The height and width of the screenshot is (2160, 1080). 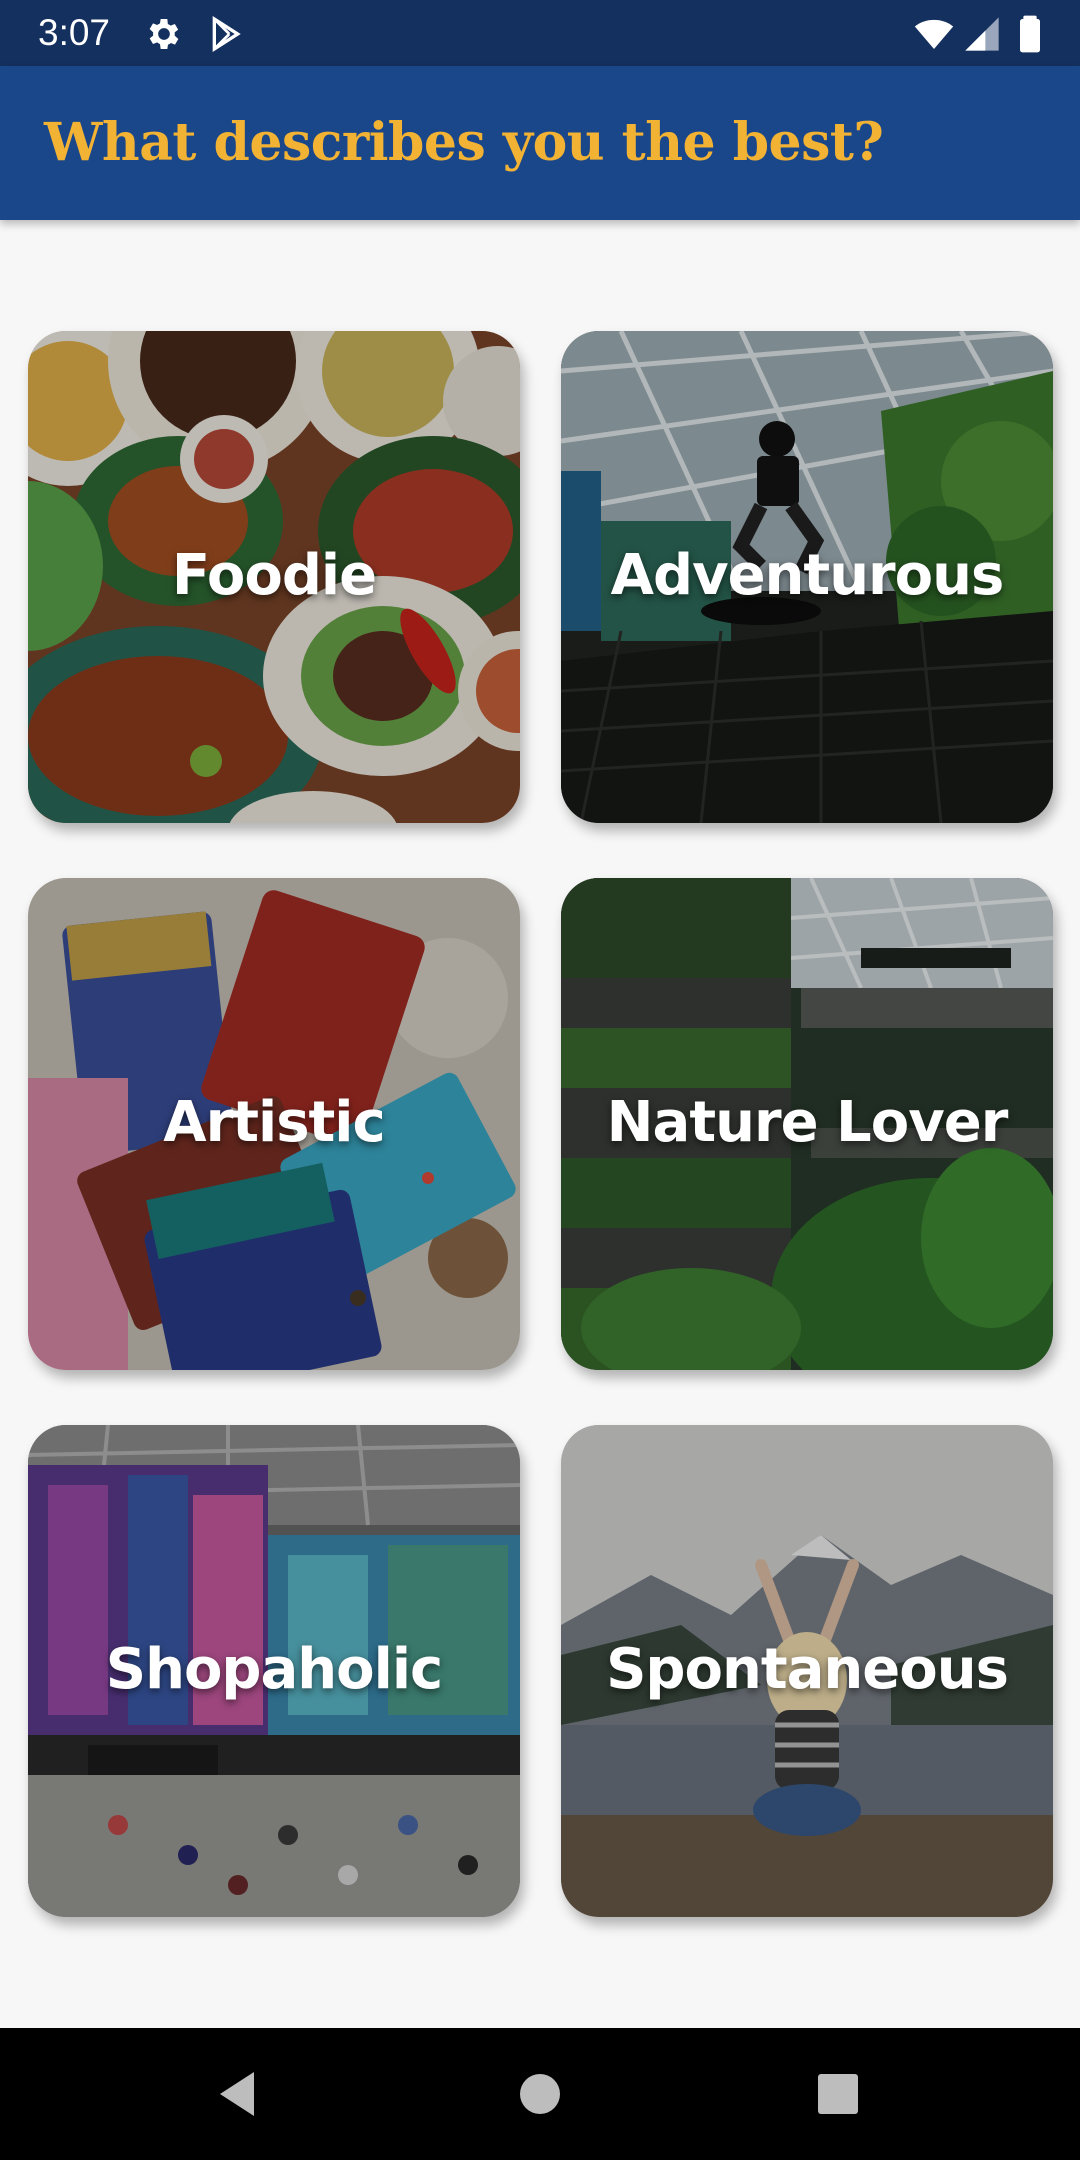 I want to click on app-bar: What describes you the best?, so click(x=540, y=143).